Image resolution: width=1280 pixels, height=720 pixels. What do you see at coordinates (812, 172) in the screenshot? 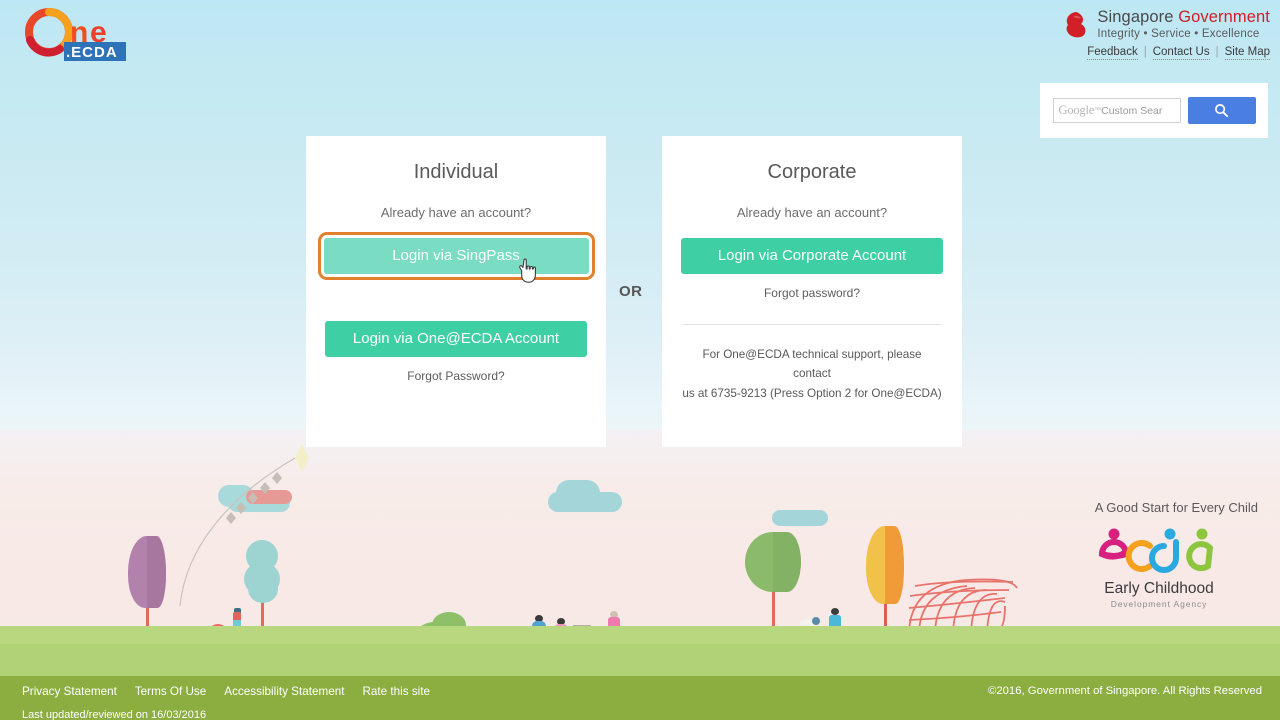
I see `corporate-card-title: Corporate` at bounding box center [812, 172].